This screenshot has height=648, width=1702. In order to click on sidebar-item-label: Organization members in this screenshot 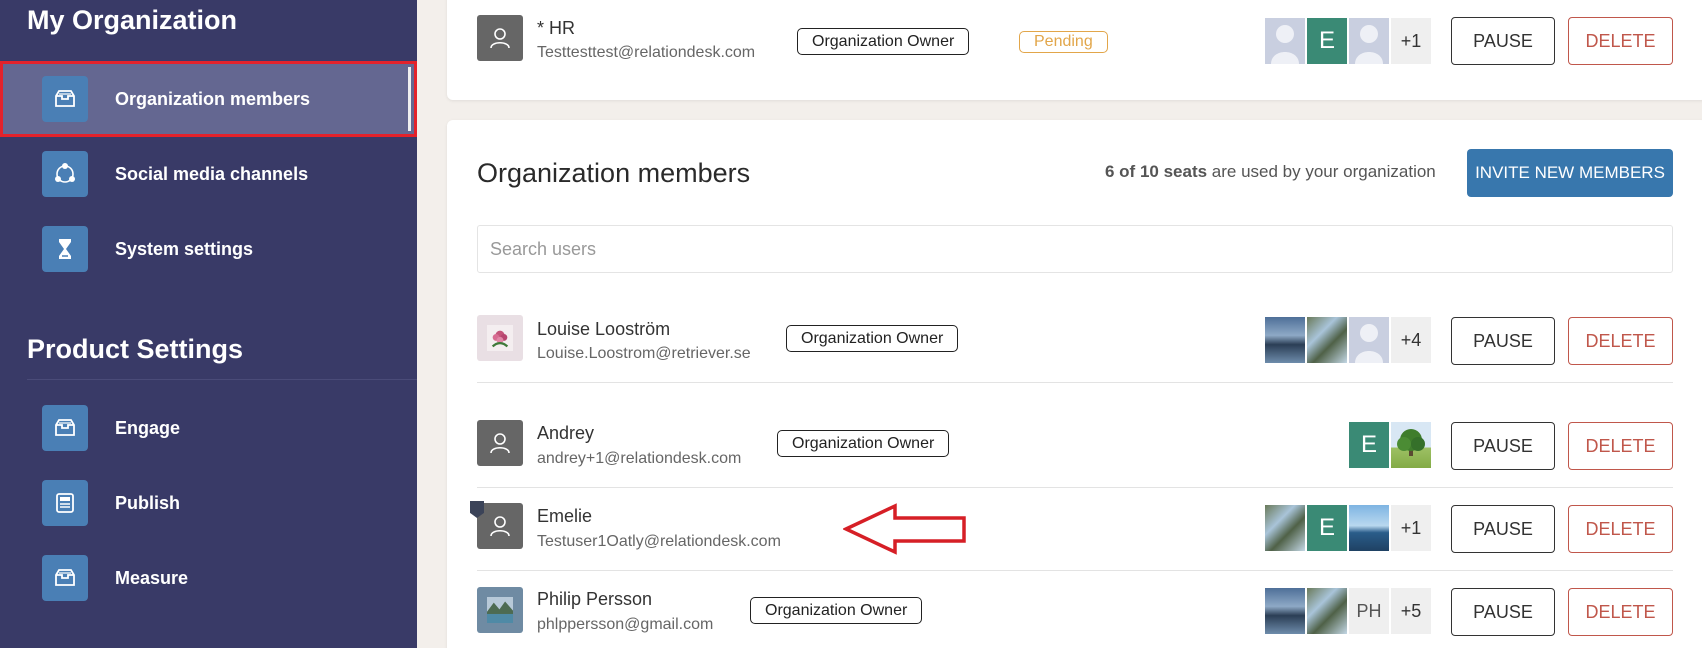, I will do `click(213, 98)`.